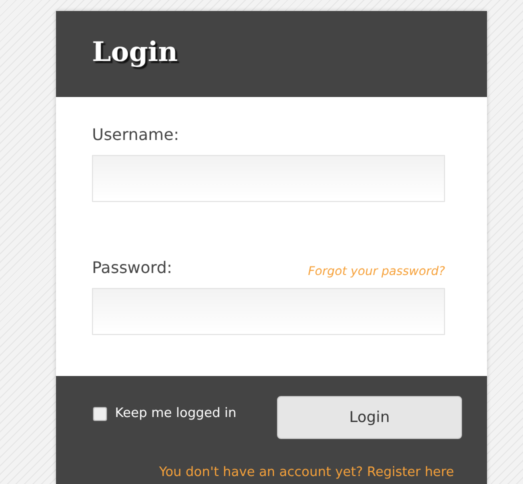 This screenshot has height=484, width=523. What do you see at coordinates (369, 417) in the screenshot?
I see `login-button: Login` at bounding box center [369, 417].